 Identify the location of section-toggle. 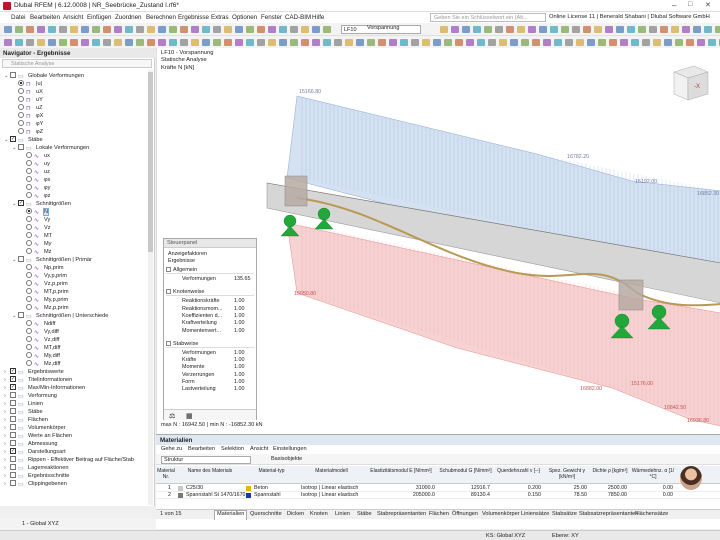
(168, 292).